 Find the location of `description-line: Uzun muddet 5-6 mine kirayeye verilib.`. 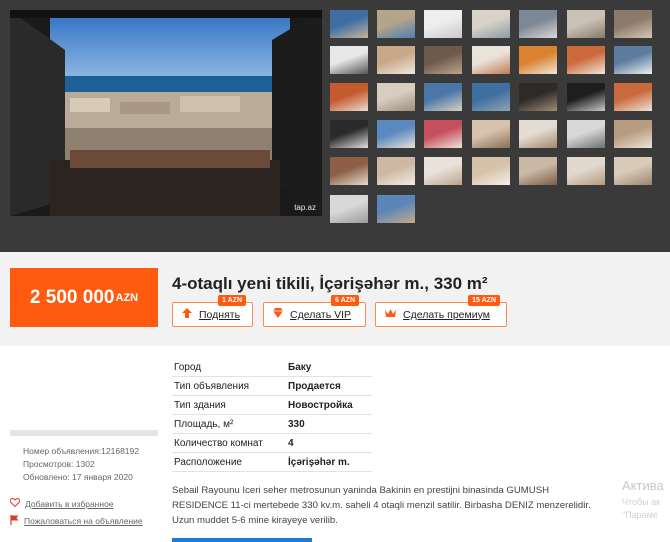

description-line: Uzun muddet 5-6 mine kirayeye verilib. is located at coordinates (255, 520).